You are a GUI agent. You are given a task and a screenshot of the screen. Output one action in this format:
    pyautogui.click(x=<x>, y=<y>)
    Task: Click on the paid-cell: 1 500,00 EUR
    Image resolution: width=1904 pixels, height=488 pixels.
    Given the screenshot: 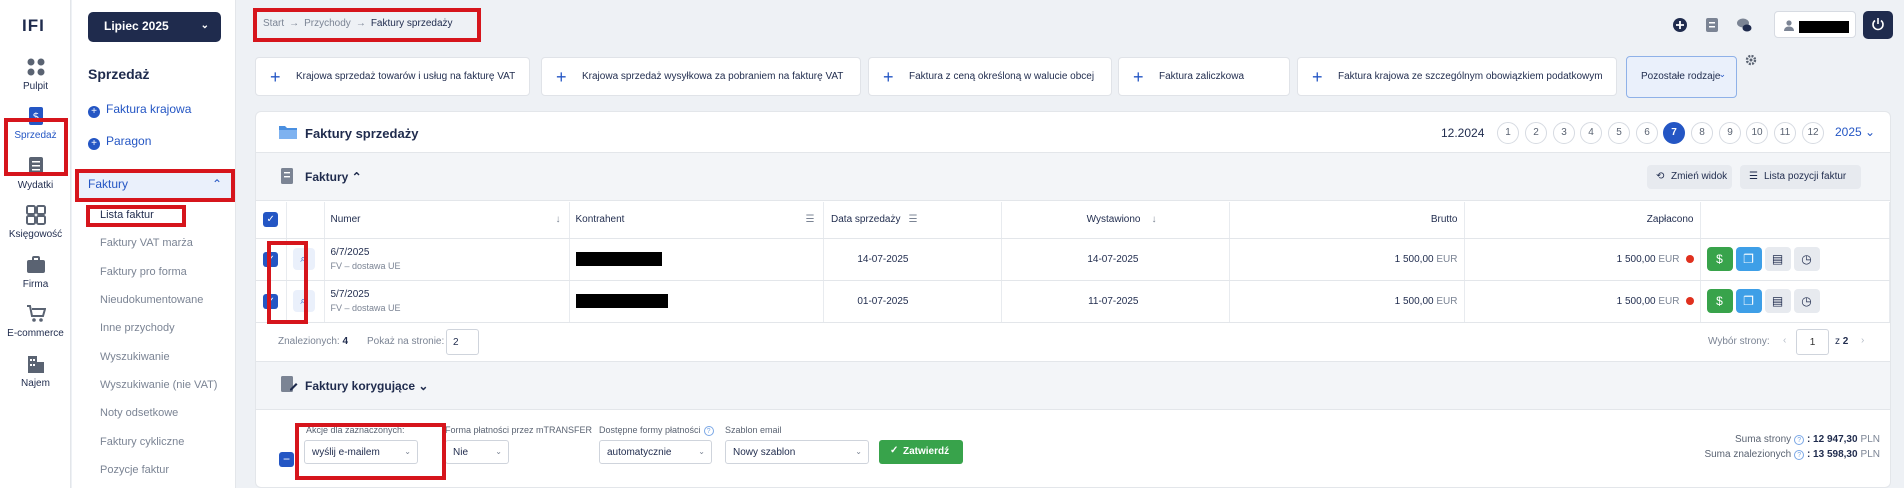 What is the action you would take?
    pyautogui.click(x=1582, y=259)
    